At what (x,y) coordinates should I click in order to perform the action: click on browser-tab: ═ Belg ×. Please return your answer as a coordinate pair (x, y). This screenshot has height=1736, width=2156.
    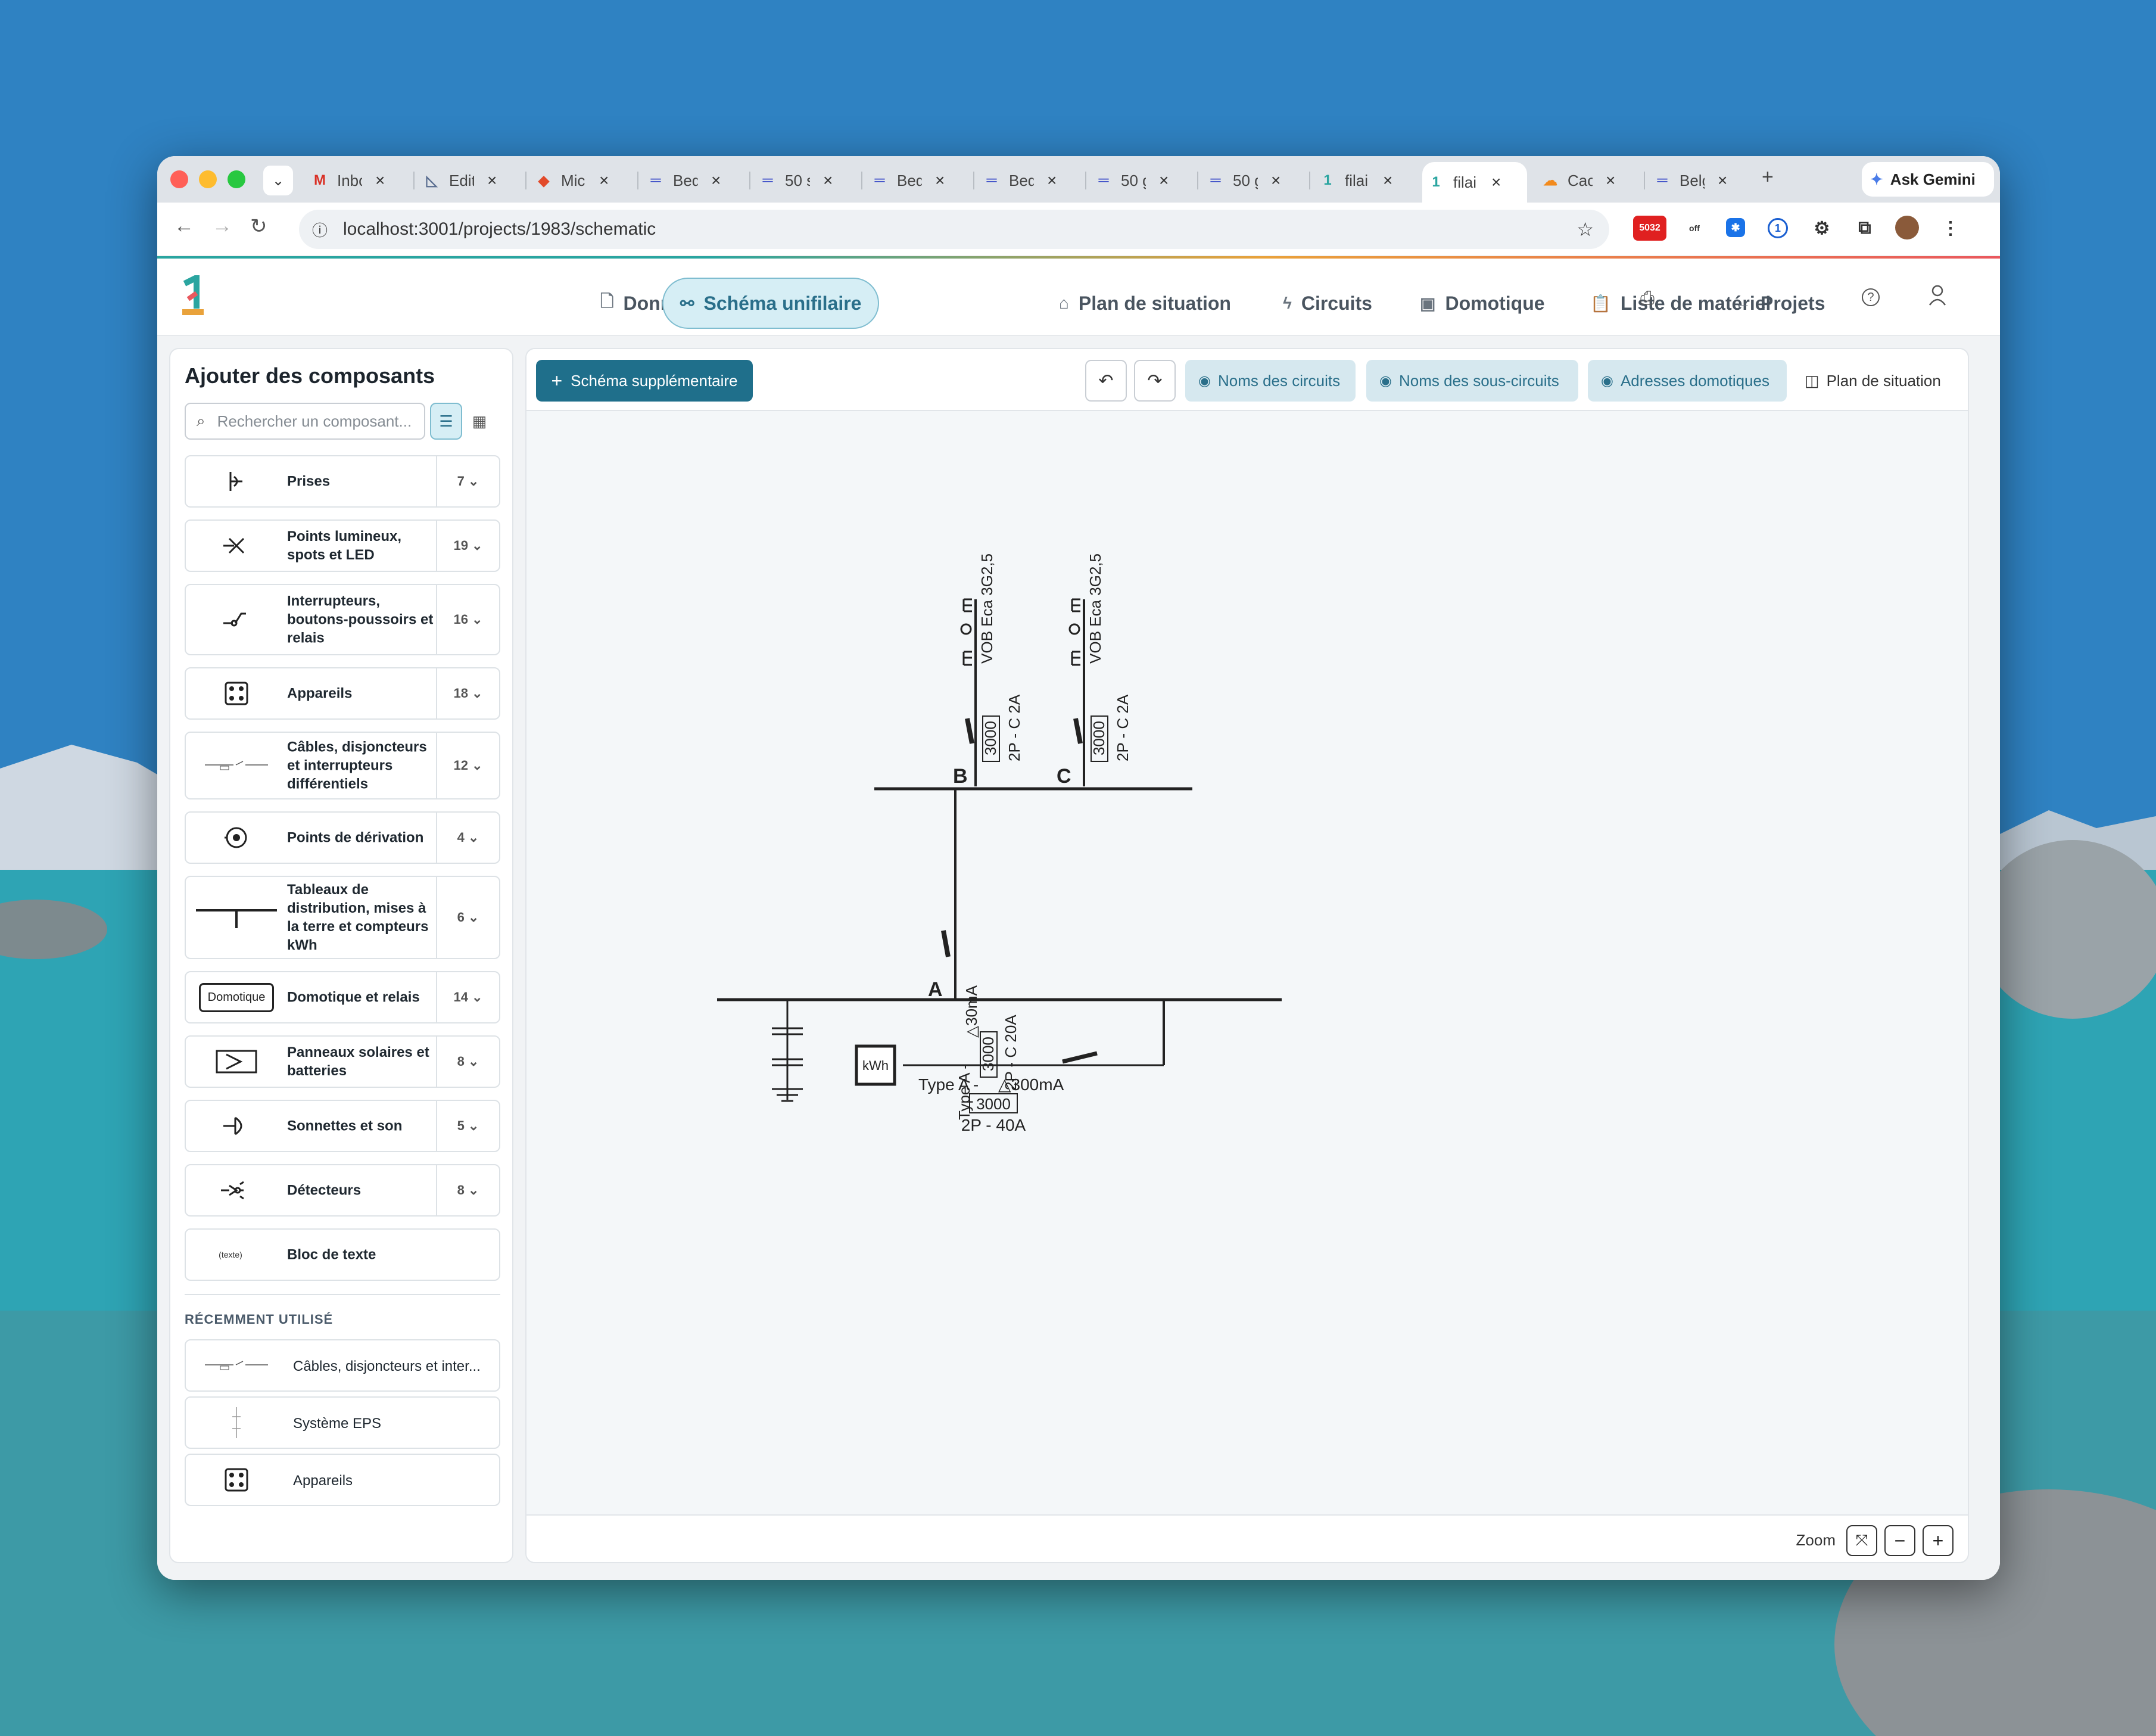
    Looking at the image, I should click on (1700, 180).